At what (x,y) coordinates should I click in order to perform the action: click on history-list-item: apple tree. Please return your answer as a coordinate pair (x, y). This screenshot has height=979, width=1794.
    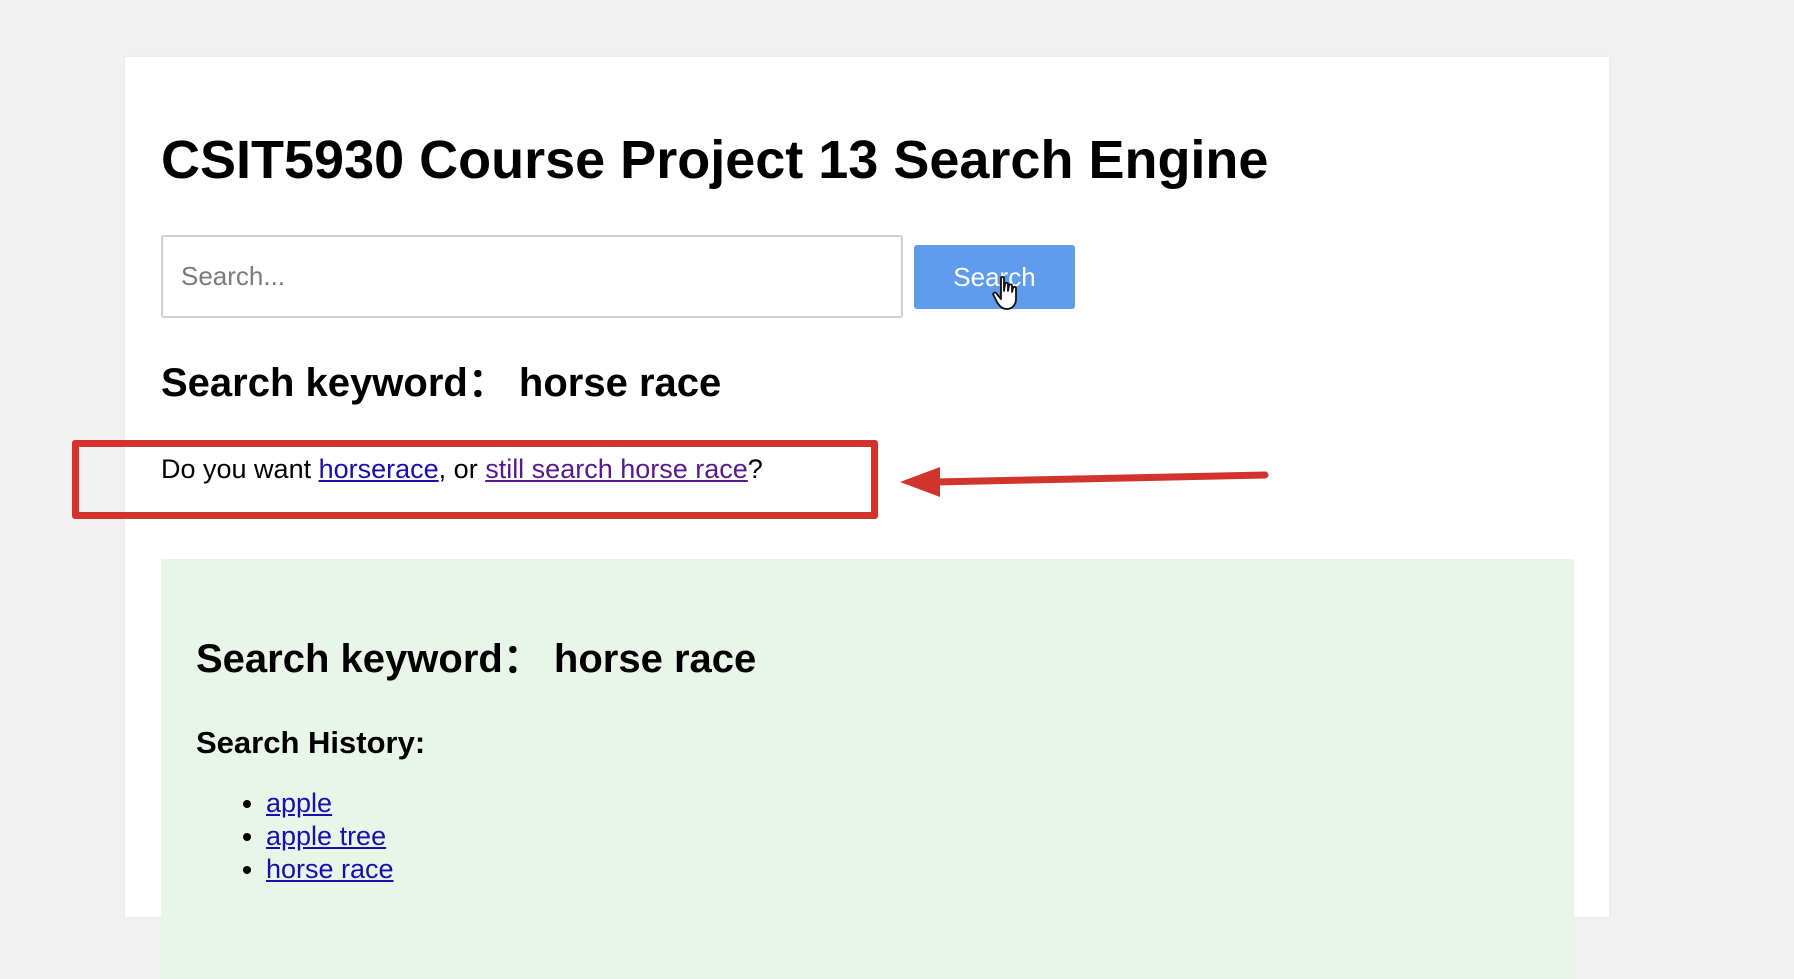
    Looking at the image, I should click on (330, 836).